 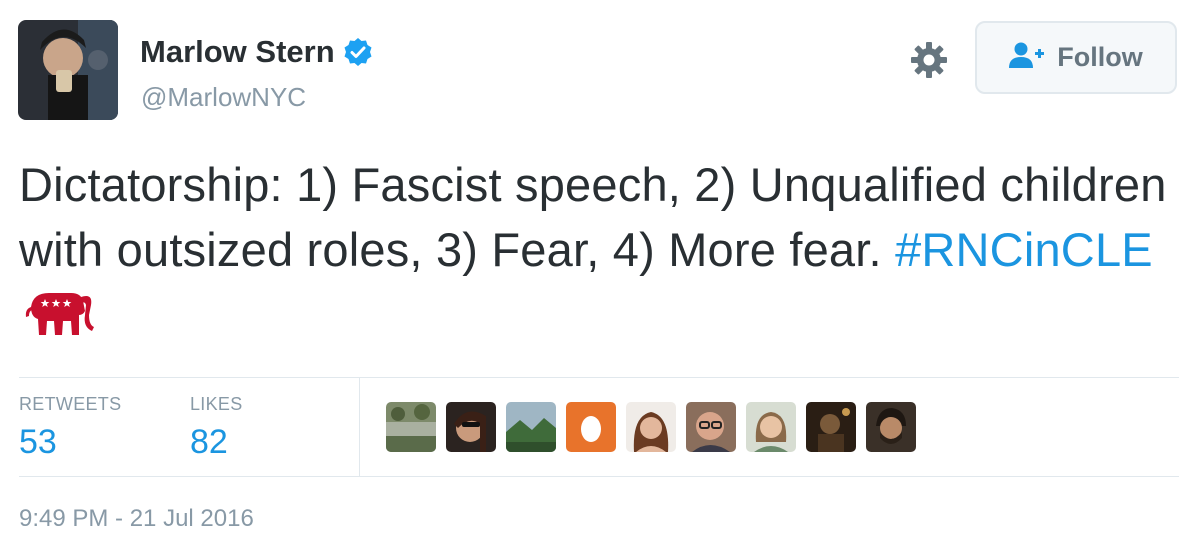 What do you see at coordinates (599, 377) in the screenshot?
I see `stats-top-divider` at bounding box center [599, 377].